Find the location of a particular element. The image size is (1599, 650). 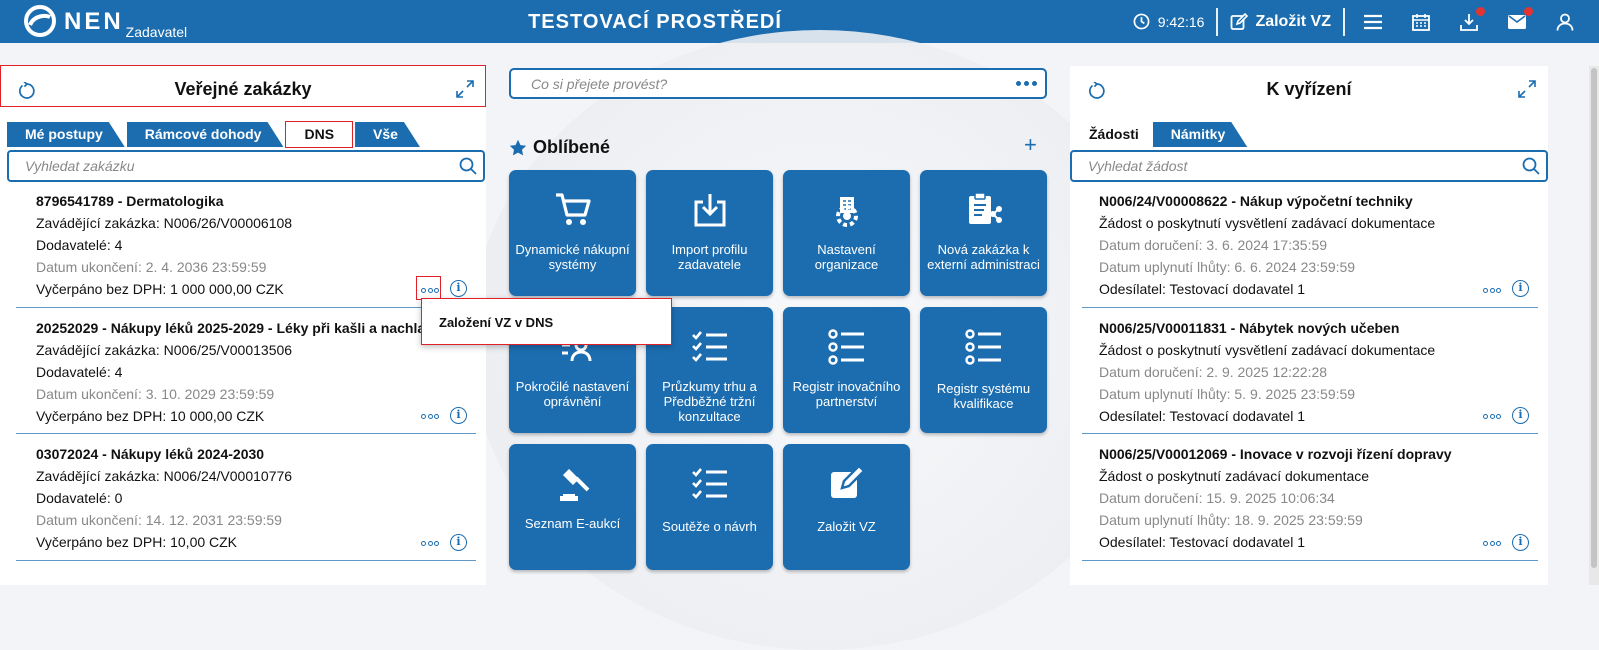

tile-organization-settings: Nastavení organizace is located at coordinates (846, 233).